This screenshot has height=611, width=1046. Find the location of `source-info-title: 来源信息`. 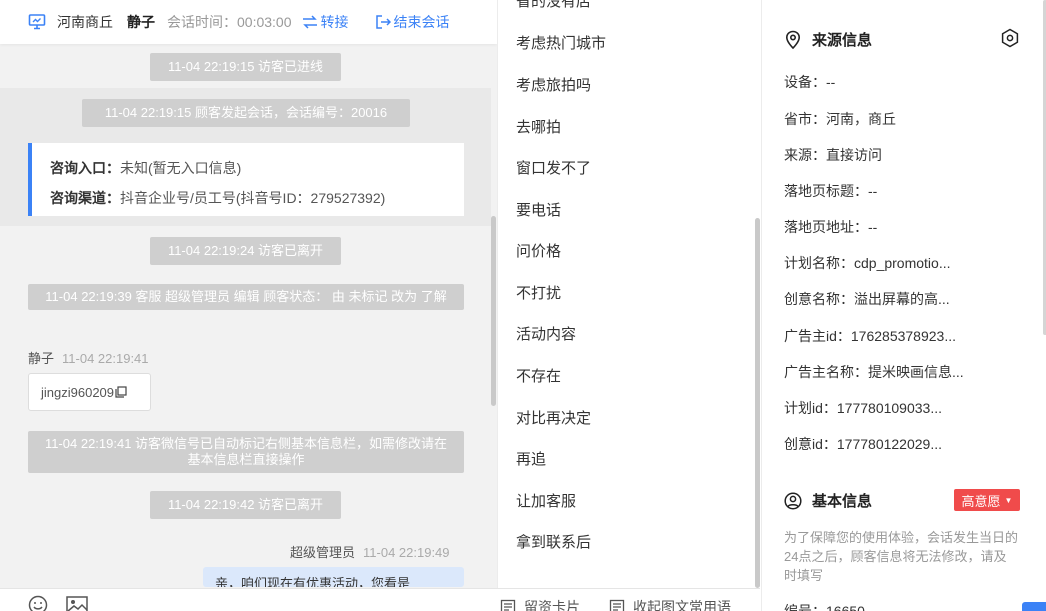

source-info-title: 来源信息 is located at coordinates (828, 39).